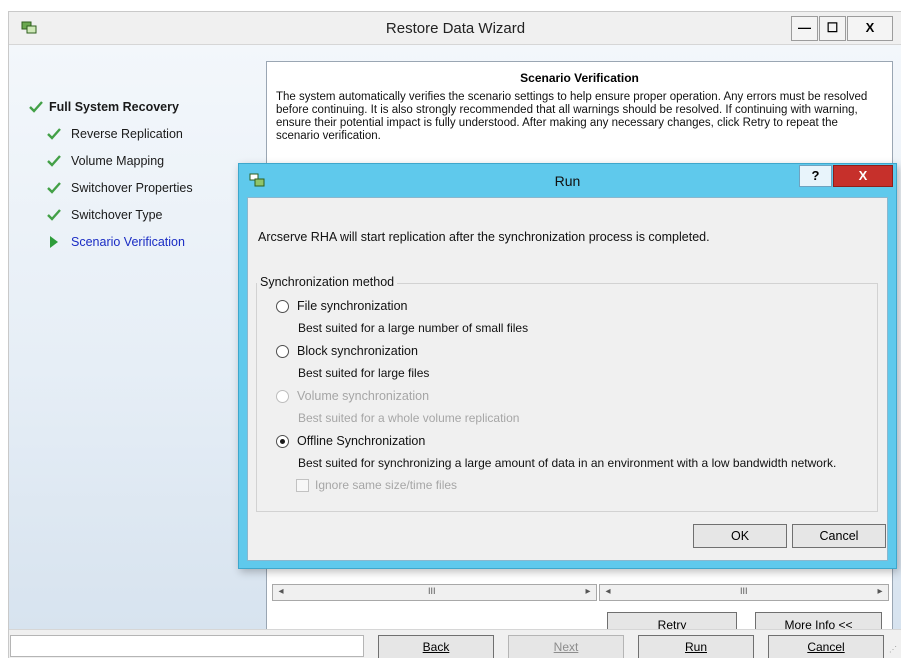 The width and height of the screenshot is (901, 658). What do you see at coordinates (839, 536) in the screenshot?
I see `dialog-cancel-button: Cancel` at bounding box center [839, 536].